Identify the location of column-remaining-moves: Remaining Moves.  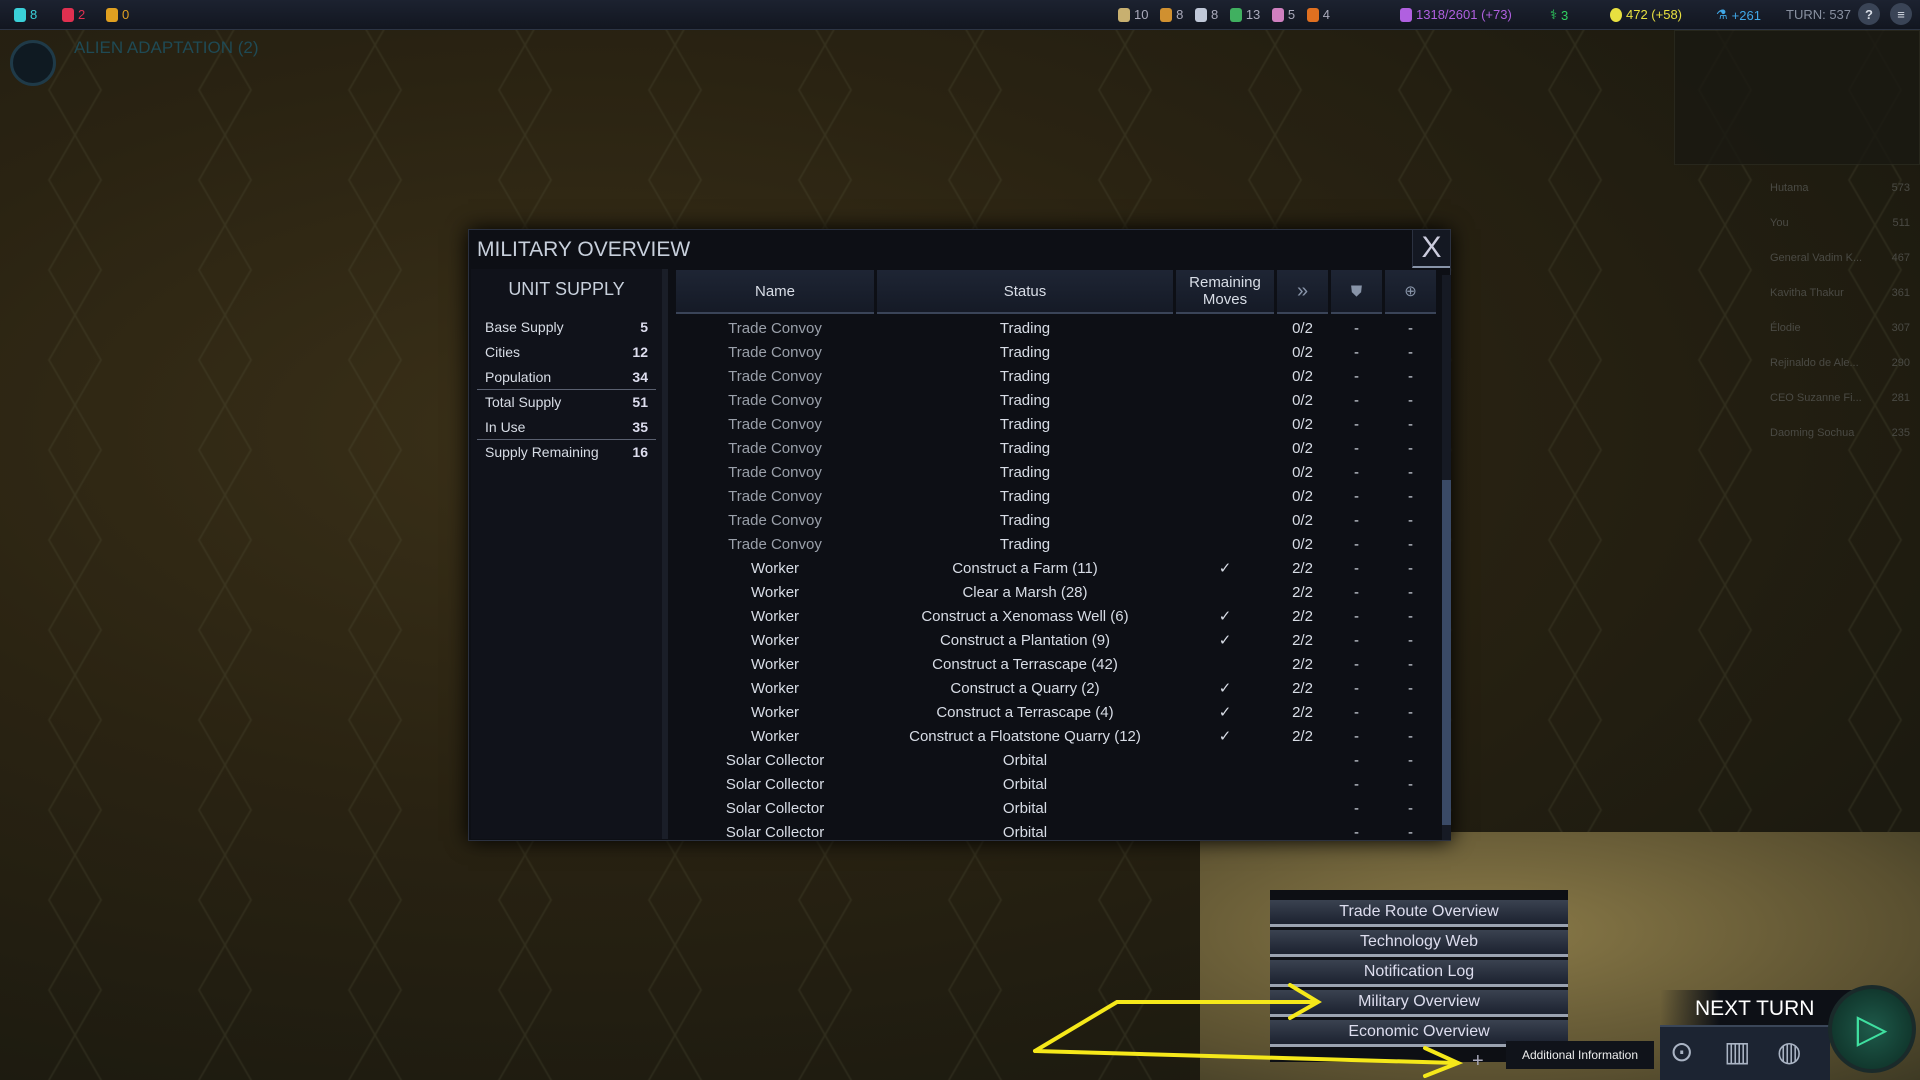
(1225, 292).